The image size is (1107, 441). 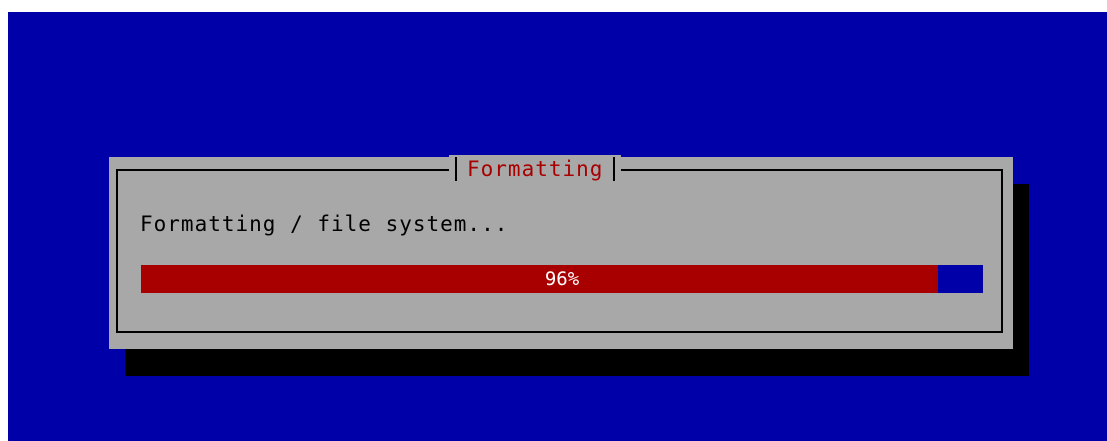 I want to click on dialog-title: Formatting, so click(x=535, y=169).